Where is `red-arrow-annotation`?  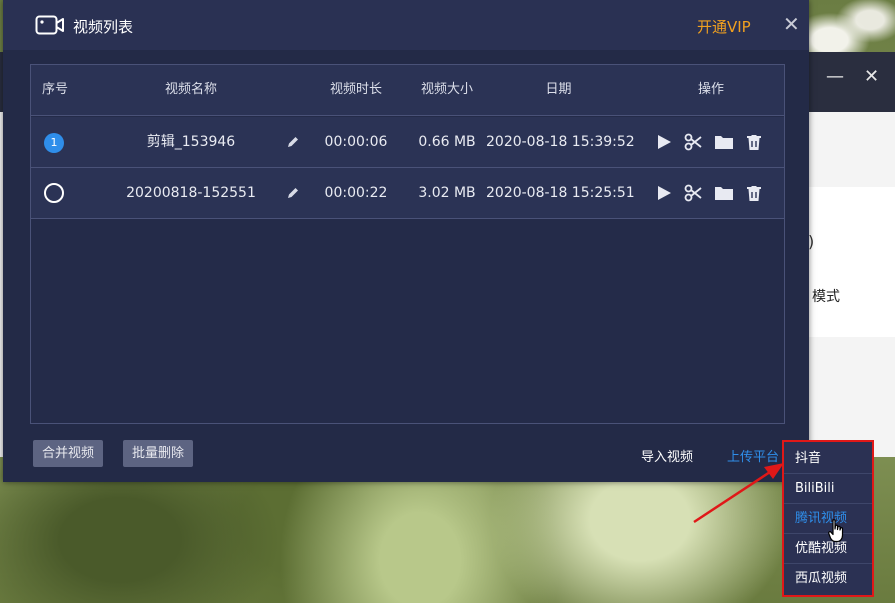
red-arrow-annotation is located at coordinates (738, 493).